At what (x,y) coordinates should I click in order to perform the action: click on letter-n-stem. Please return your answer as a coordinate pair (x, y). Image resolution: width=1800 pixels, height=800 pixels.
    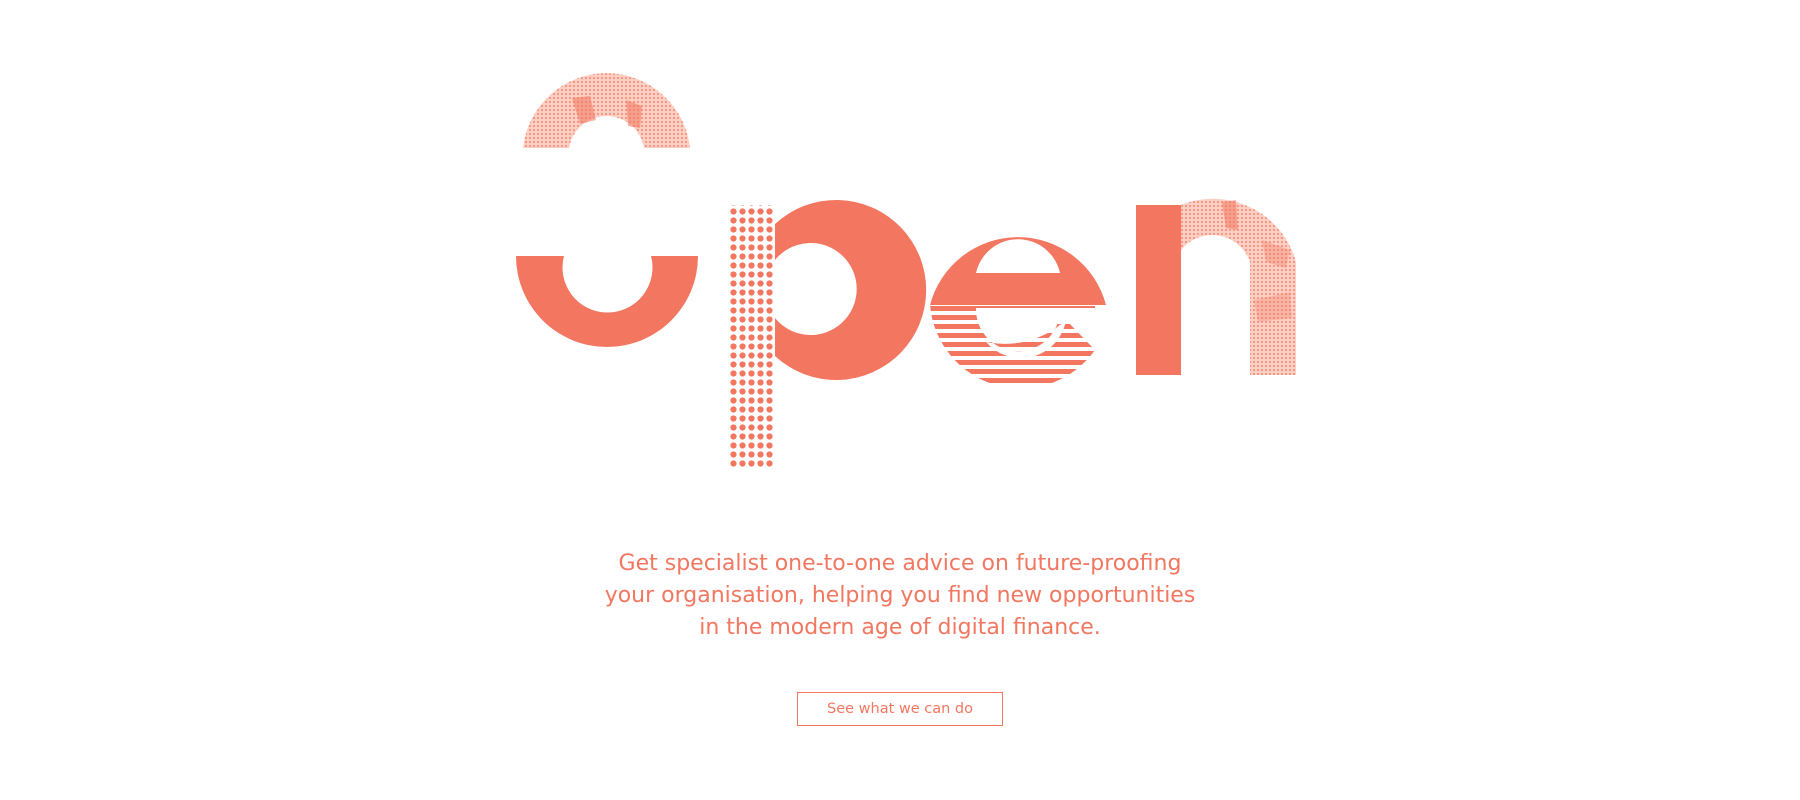
    Looking at the image, I should click on (1158, 290).